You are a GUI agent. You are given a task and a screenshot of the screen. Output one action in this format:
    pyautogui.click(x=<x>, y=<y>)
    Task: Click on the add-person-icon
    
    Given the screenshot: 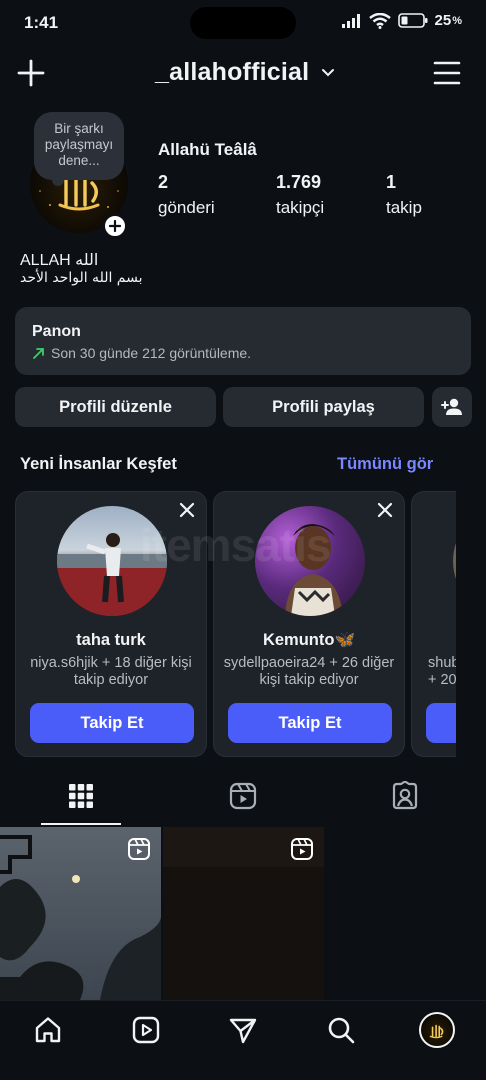 What is the action you would take?
    pyautogui.click(x=451, y=406)
    